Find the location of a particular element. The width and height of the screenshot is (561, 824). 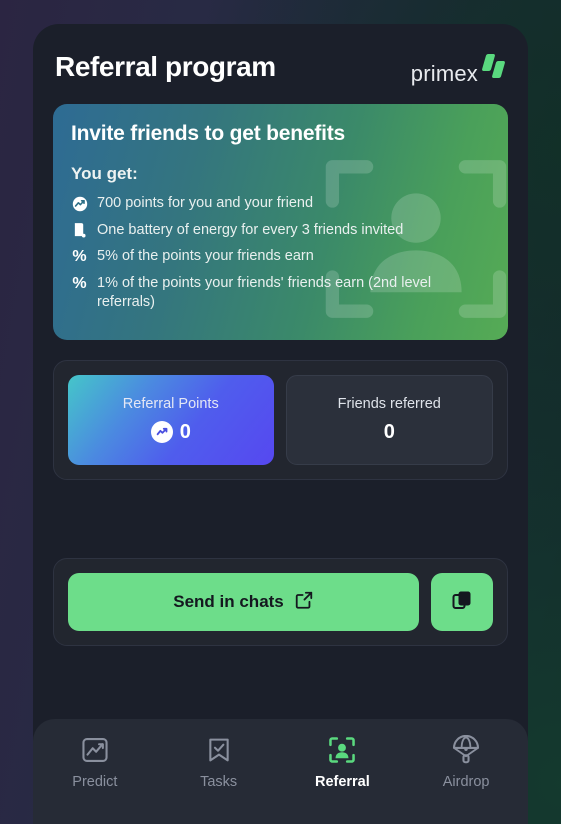

copy-icon is located at coordinates (462, 601).